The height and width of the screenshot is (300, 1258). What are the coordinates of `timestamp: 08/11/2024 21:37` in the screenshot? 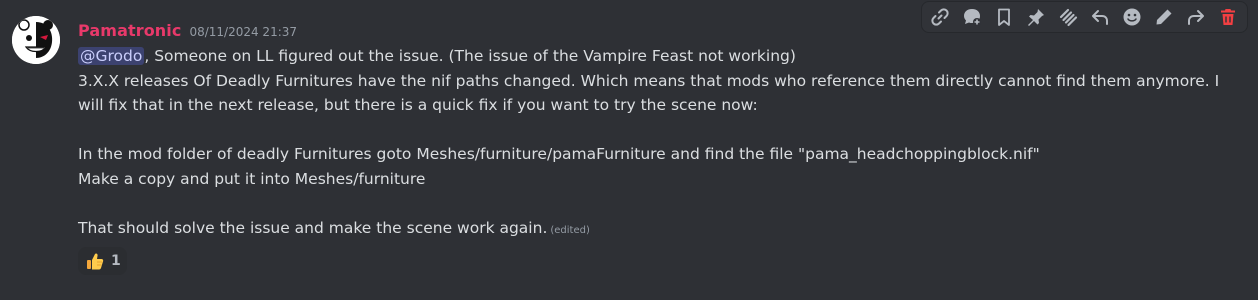 It's located at (243, 32).